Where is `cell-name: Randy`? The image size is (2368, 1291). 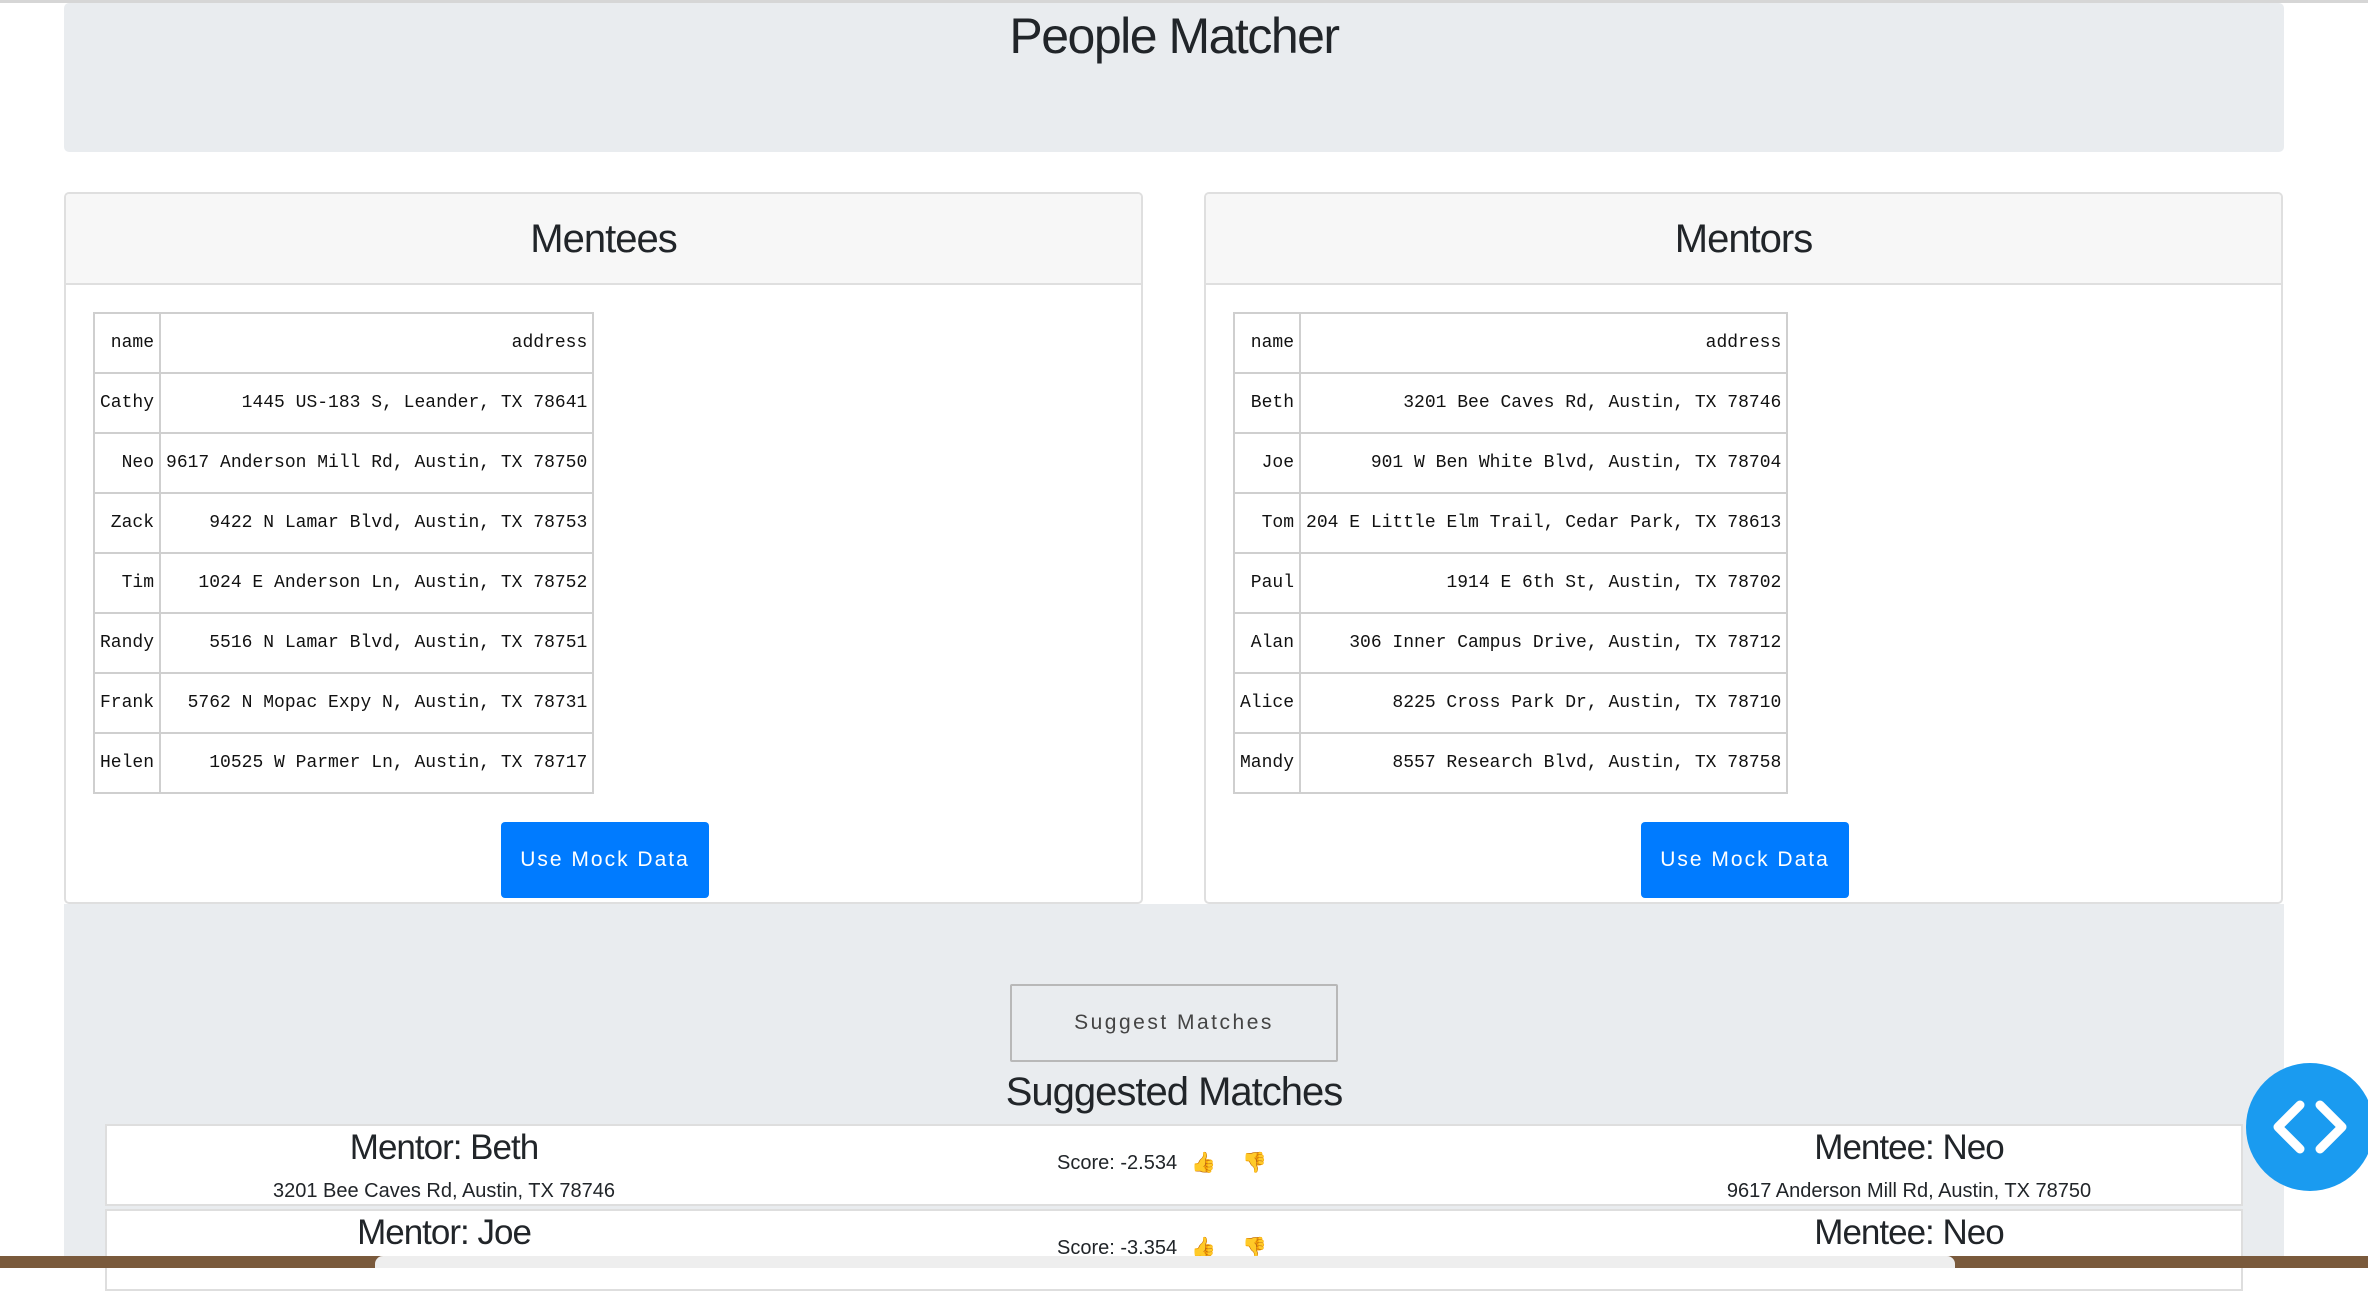 cell-name: Randy is located at coordinates (127, 643).